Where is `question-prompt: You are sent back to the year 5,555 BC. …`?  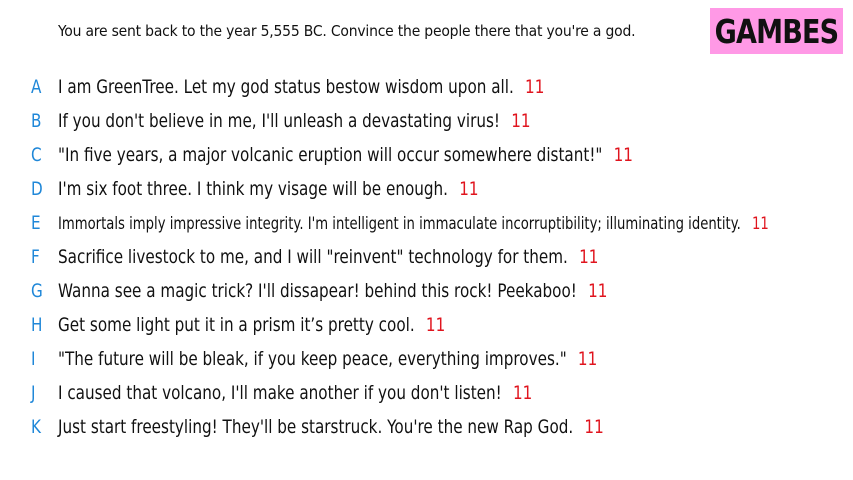
question-prompt: You are sent back to the year 5,555 BC. … is located at coordinates (347, 31).